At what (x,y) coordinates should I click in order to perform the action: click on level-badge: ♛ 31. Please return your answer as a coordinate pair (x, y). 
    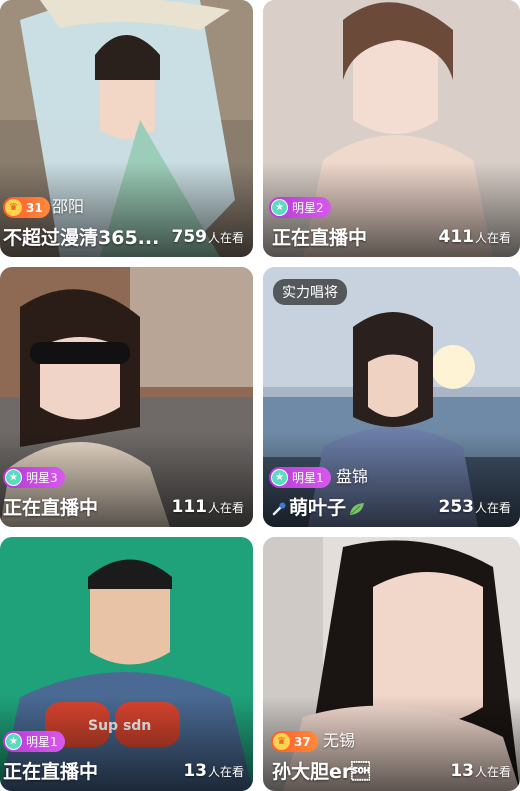
    Looking at the image, I should click on (26, 207).